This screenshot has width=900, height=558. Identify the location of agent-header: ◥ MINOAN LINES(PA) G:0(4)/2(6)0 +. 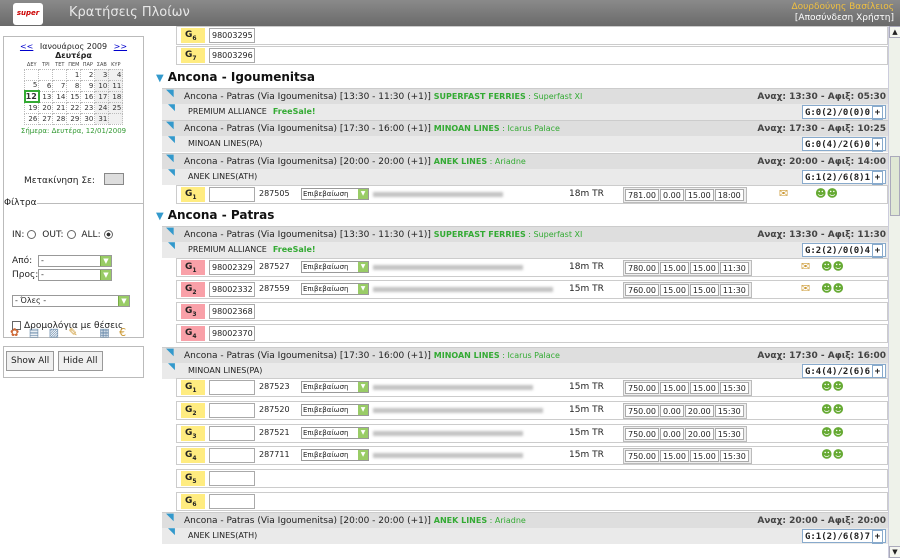
(525, 143).